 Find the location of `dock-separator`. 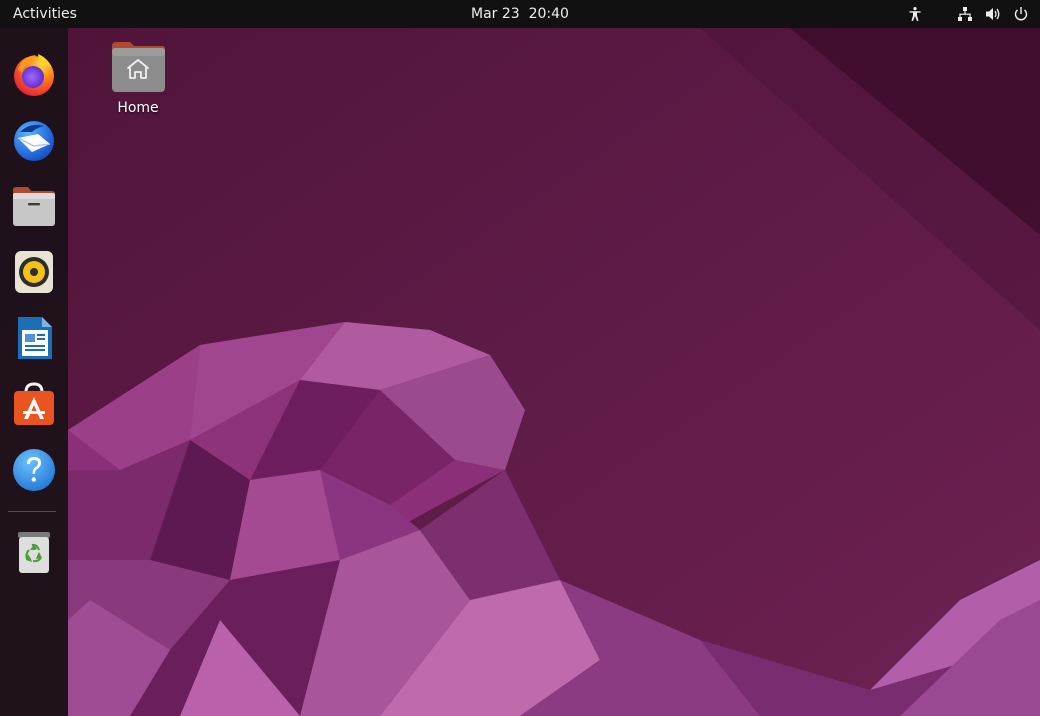

dock-separator is located at coordinates (32, 511).